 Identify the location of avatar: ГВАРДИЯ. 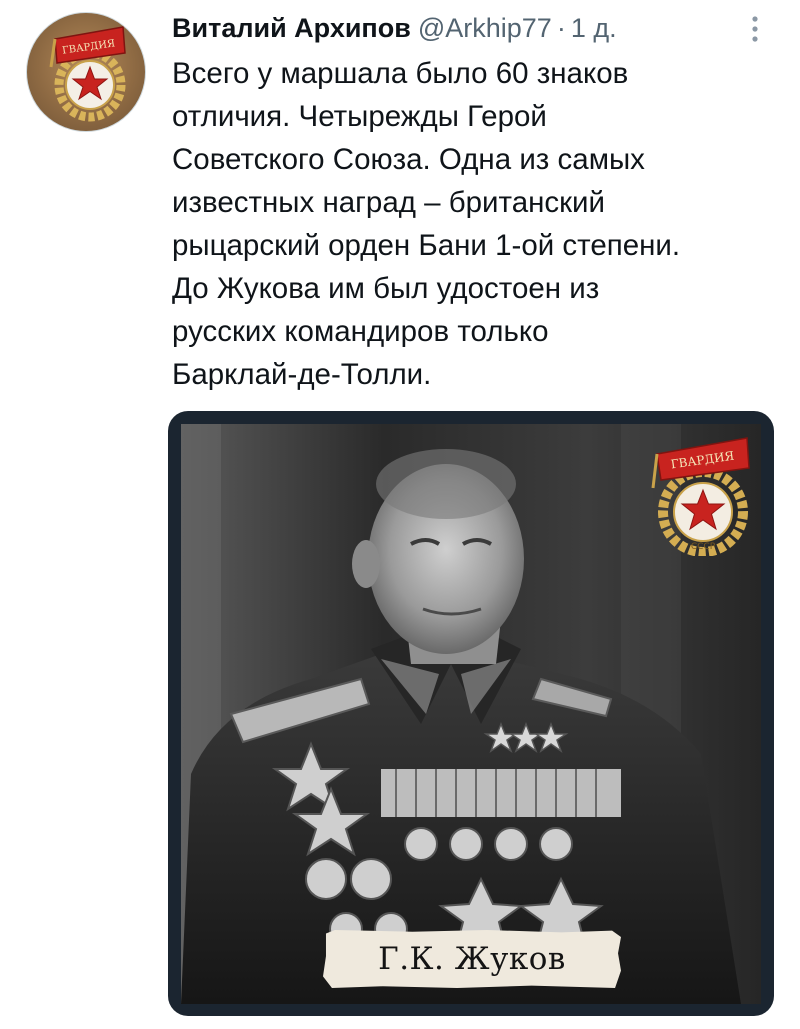
(86, 72).